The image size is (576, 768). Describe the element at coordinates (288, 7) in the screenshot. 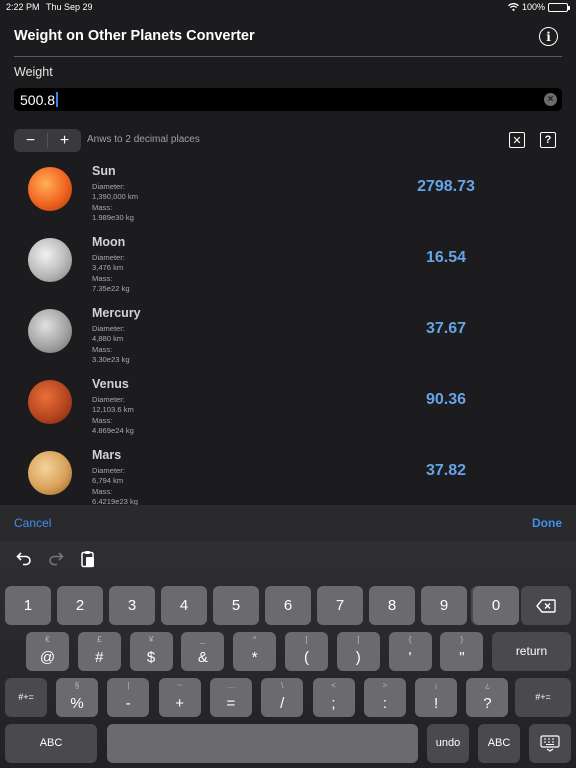

I see `status-bar: 2:22 PM Thu Sep 29 100%` at that location.